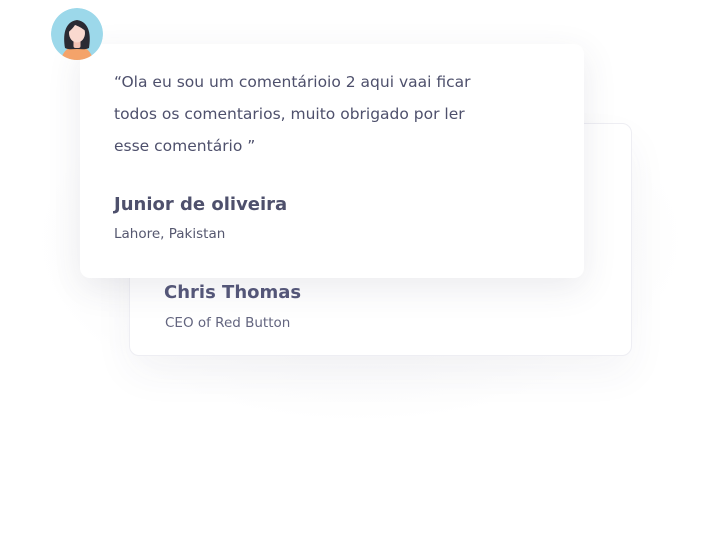 This screenshot has width=714, height=538. What do you see at coordinates (170, 234) in the screenshot?
I see `testimonial-author-location: Lahore, Pakistan` at bounding box center [170, 234].